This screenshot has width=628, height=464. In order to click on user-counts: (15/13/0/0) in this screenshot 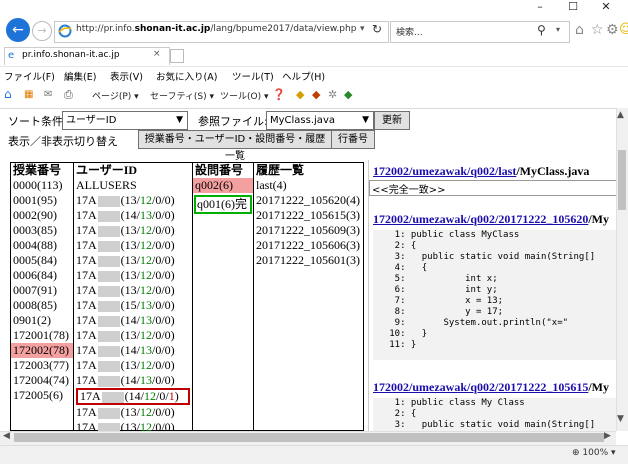, I will do `click(147, 305)`.